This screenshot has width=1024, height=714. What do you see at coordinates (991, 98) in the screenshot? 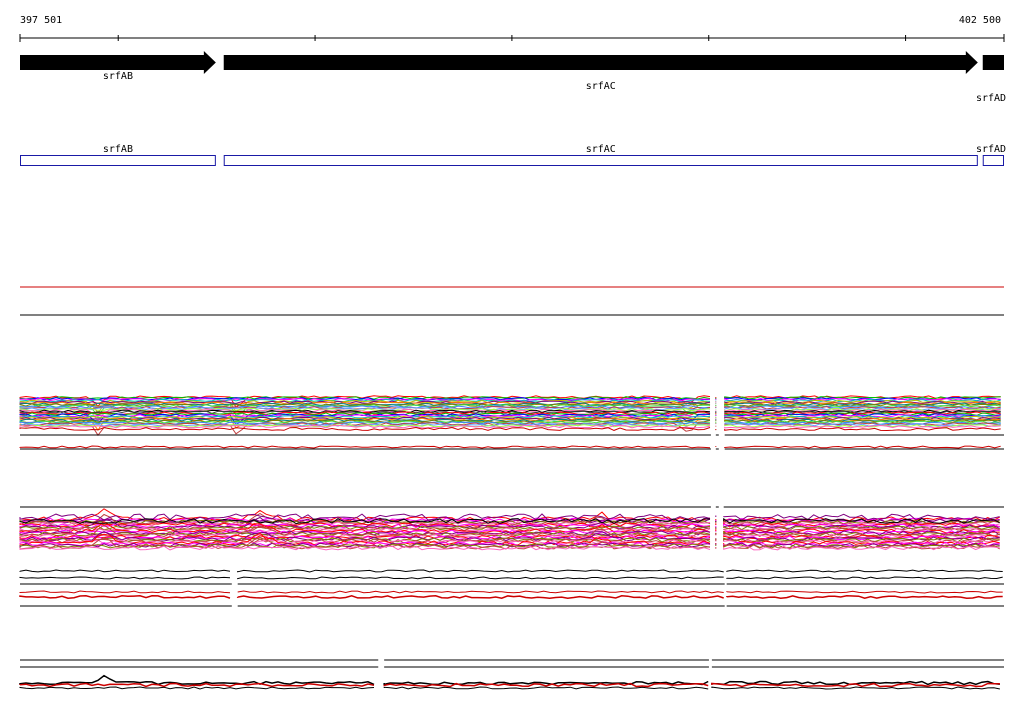
I see `gene-label-srfAD: srfAD` at bounding box center [991, 98].